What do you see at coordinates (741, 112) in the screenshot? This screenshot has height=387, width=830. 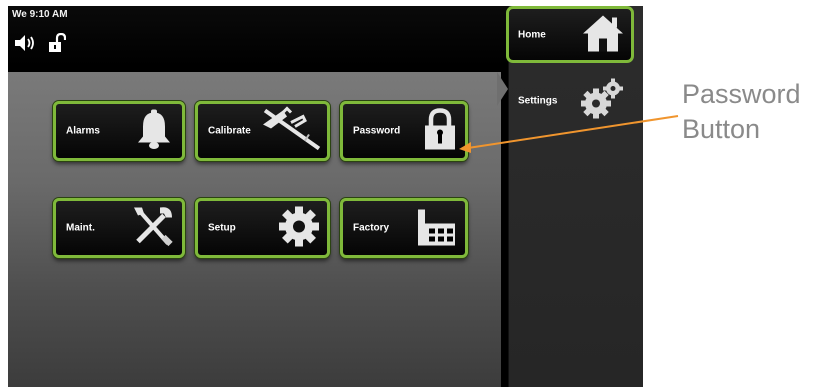 I see `callout-text: Password Button` at bounding box center [741, 112].